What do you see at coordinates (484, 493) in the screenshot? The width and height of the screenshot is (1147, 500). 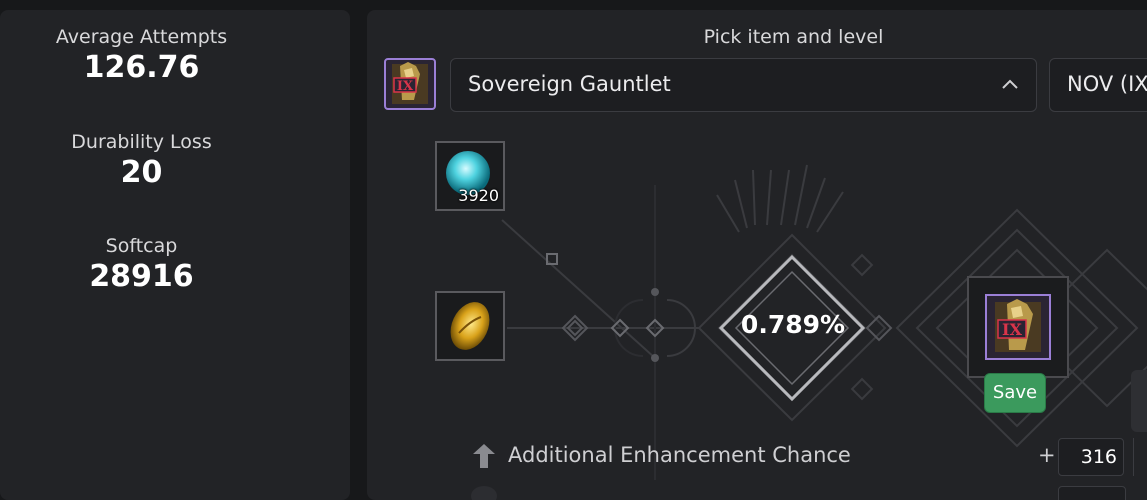 I see `next-row-icon` at bounding box center [484, 493].